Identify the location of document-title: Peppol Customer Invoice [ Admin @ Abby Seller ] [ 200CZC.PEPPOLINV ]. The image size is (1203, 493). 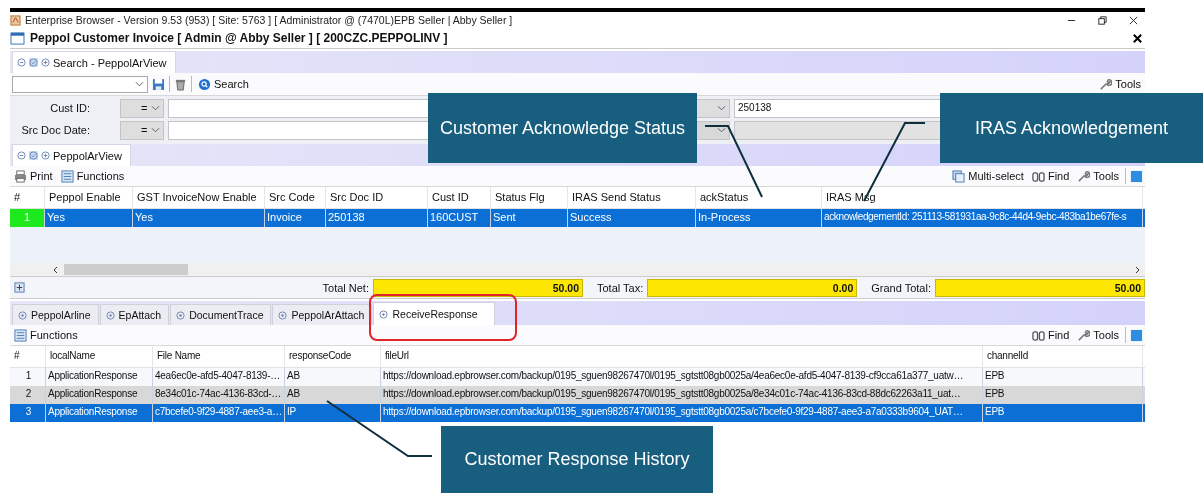
(239, 38).